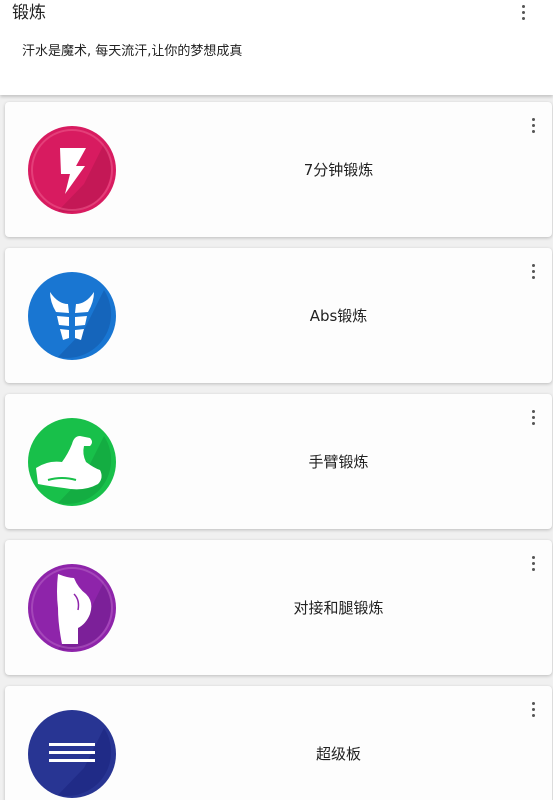 This screenshot has width=553, height=800. What do you see at coordinates (278, 743) in the screenshot?
I see `workout-card-plank: 超级板` at bounding box center [278, 743].